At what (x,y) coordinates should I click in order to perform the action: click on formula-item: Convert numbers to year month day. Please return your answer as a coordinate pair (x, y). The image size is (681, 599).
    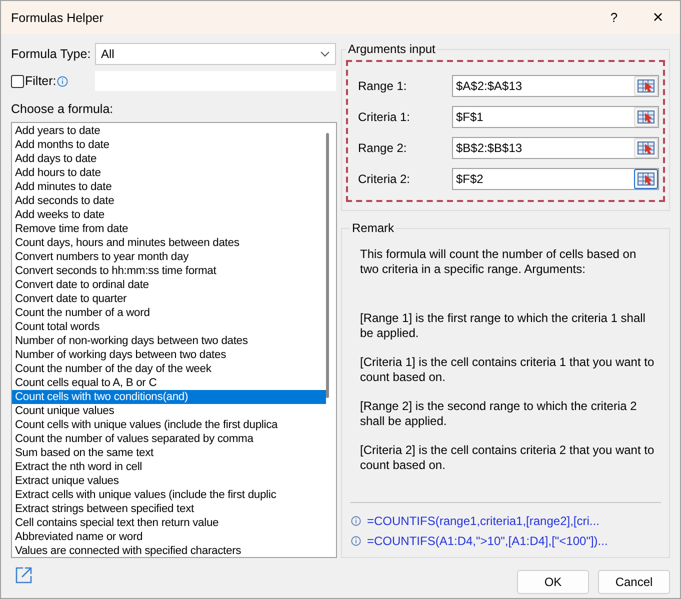
    Looking at the image, I should click on (169, 257).